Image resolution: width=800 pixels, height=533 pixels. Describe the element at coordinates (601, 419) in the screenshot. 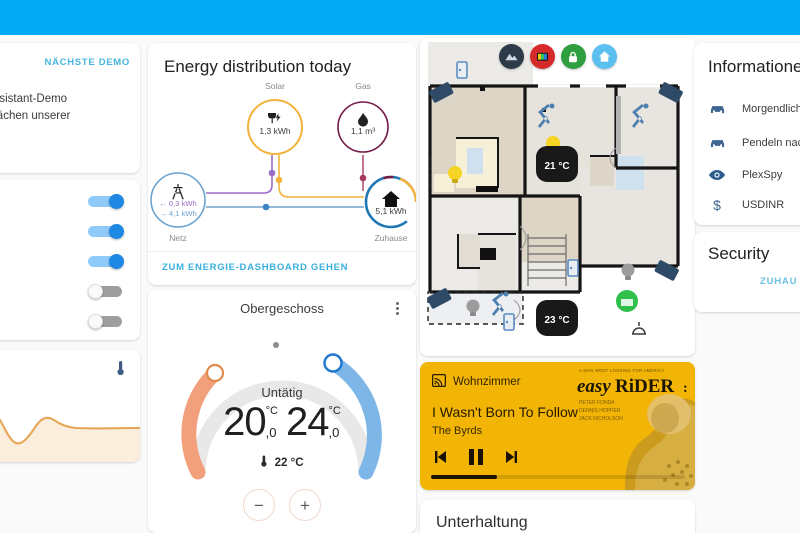

I see `svg-text: JACK NICHOLSON` at that location.